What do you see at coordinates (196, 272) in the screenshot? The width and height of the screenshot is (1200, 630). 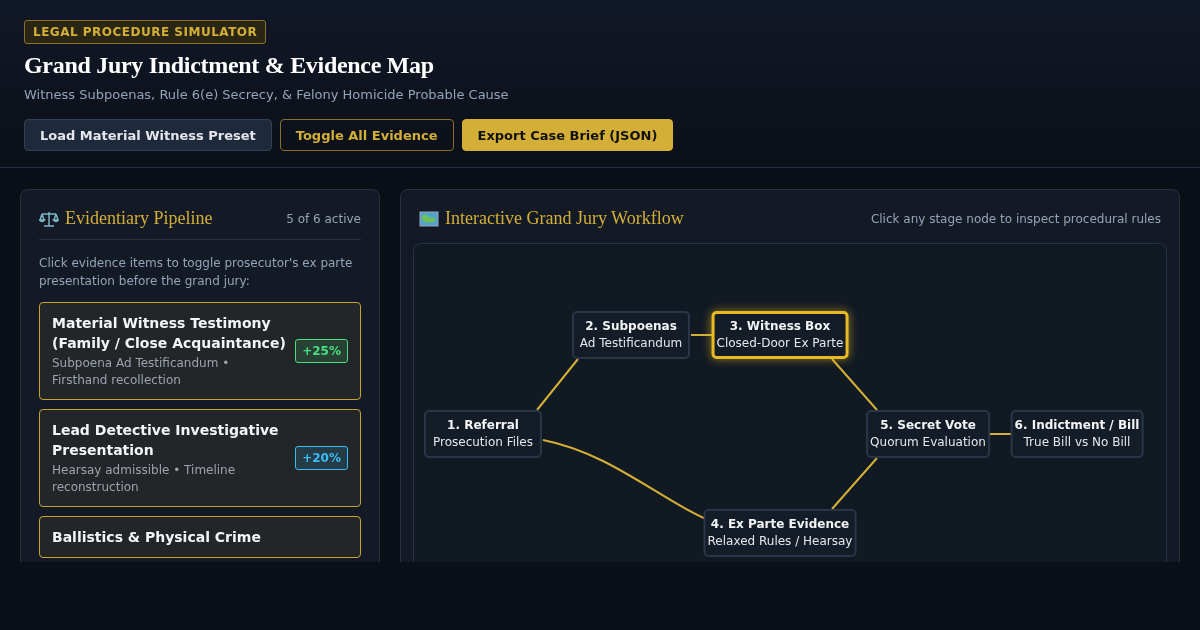 I see `instructions: Click evidence items to toggle prosecutor's ex parte presentation before the grand jury:` at bounding box center [196, 272].